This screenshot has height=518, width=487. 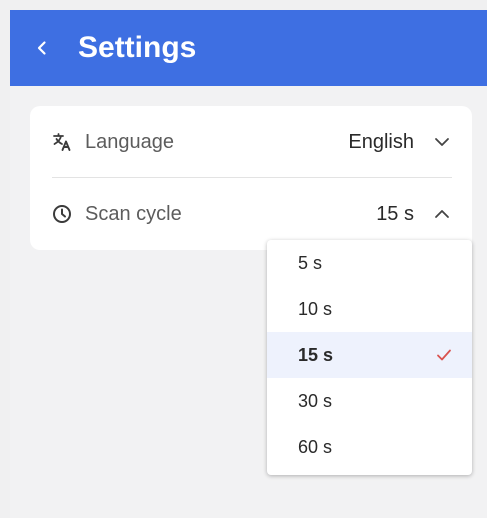 I want to click on language-value: English, so click(x=381, y=142).